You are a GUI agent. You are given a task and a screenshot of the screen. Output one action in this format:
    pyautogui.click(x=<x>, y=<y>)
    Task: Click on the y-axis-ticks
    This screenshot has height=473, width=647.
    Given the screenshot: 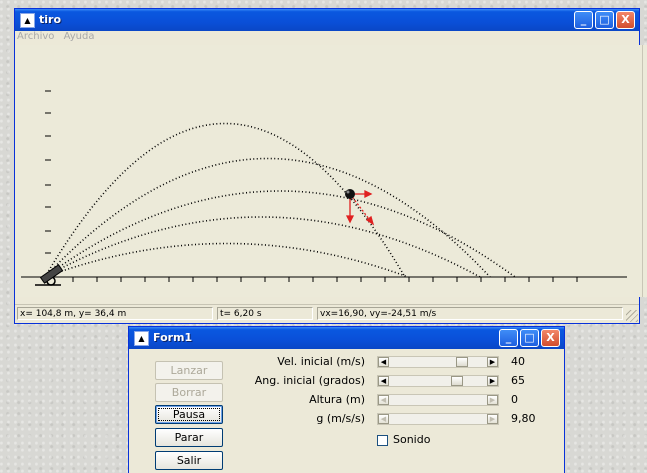 What is the action you would take?
    pyautogui.click(x=48, y=172)
    